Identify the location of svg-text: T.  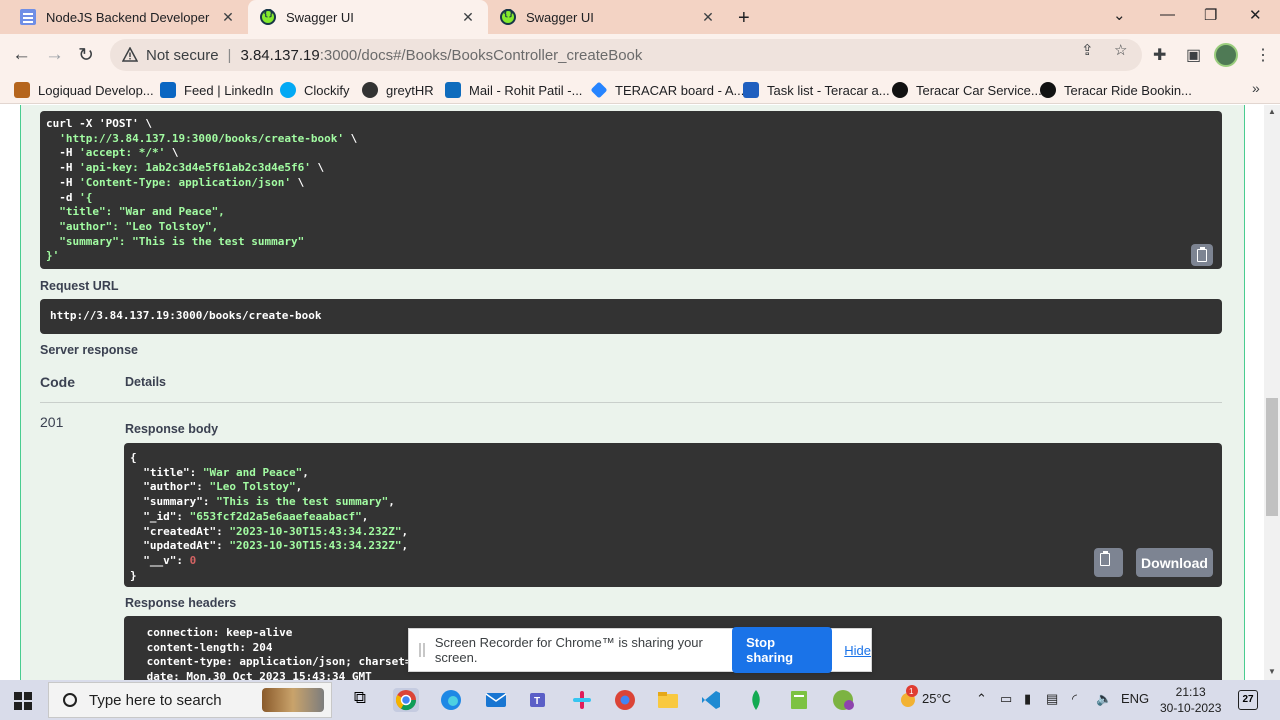
(537, 701).